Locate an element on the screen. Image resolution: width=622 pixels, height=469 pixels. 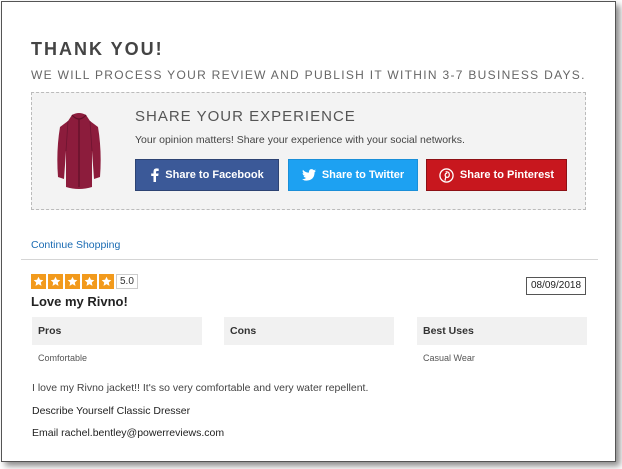
facebook-icon is located at coordinates (154, 175).